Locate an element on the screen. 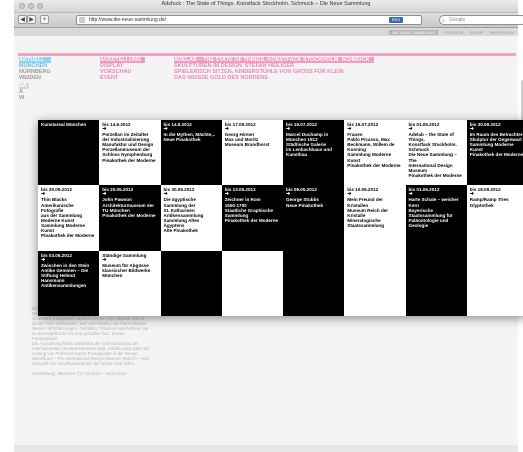 This screenshot has height=452, width=523. top-link-suche: SUCHE is located at coordinates (477, 32).